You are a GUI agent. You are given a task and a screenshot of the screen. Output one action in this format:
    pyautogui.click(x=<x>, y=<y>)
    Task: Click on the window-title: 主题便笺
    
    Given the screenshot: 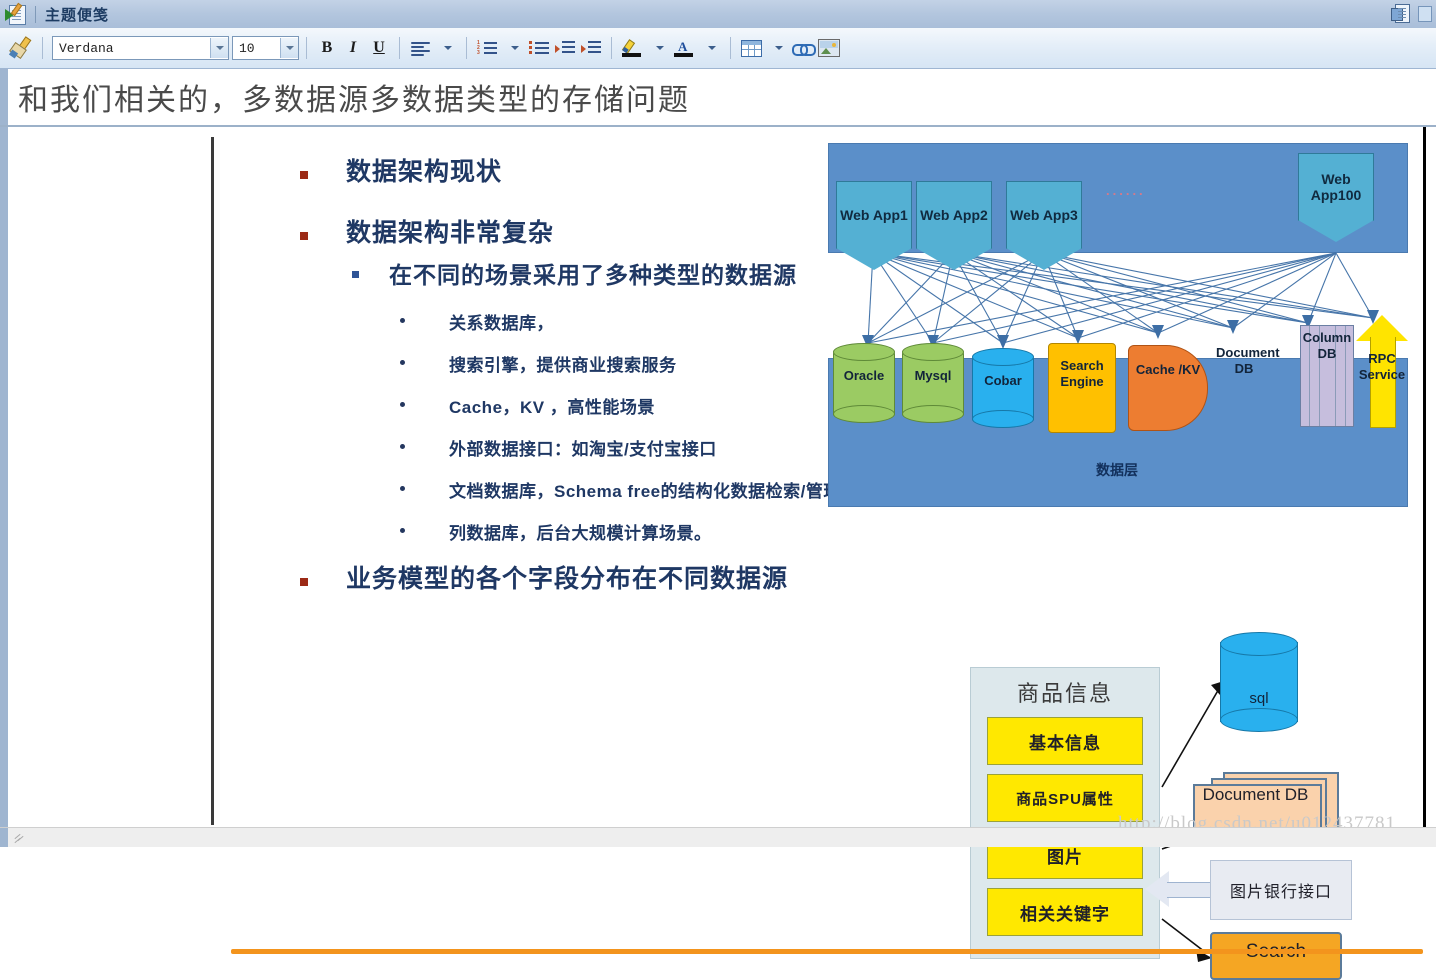 What is the action you would take?
    pyautogui.click(x=77, y=15)
    